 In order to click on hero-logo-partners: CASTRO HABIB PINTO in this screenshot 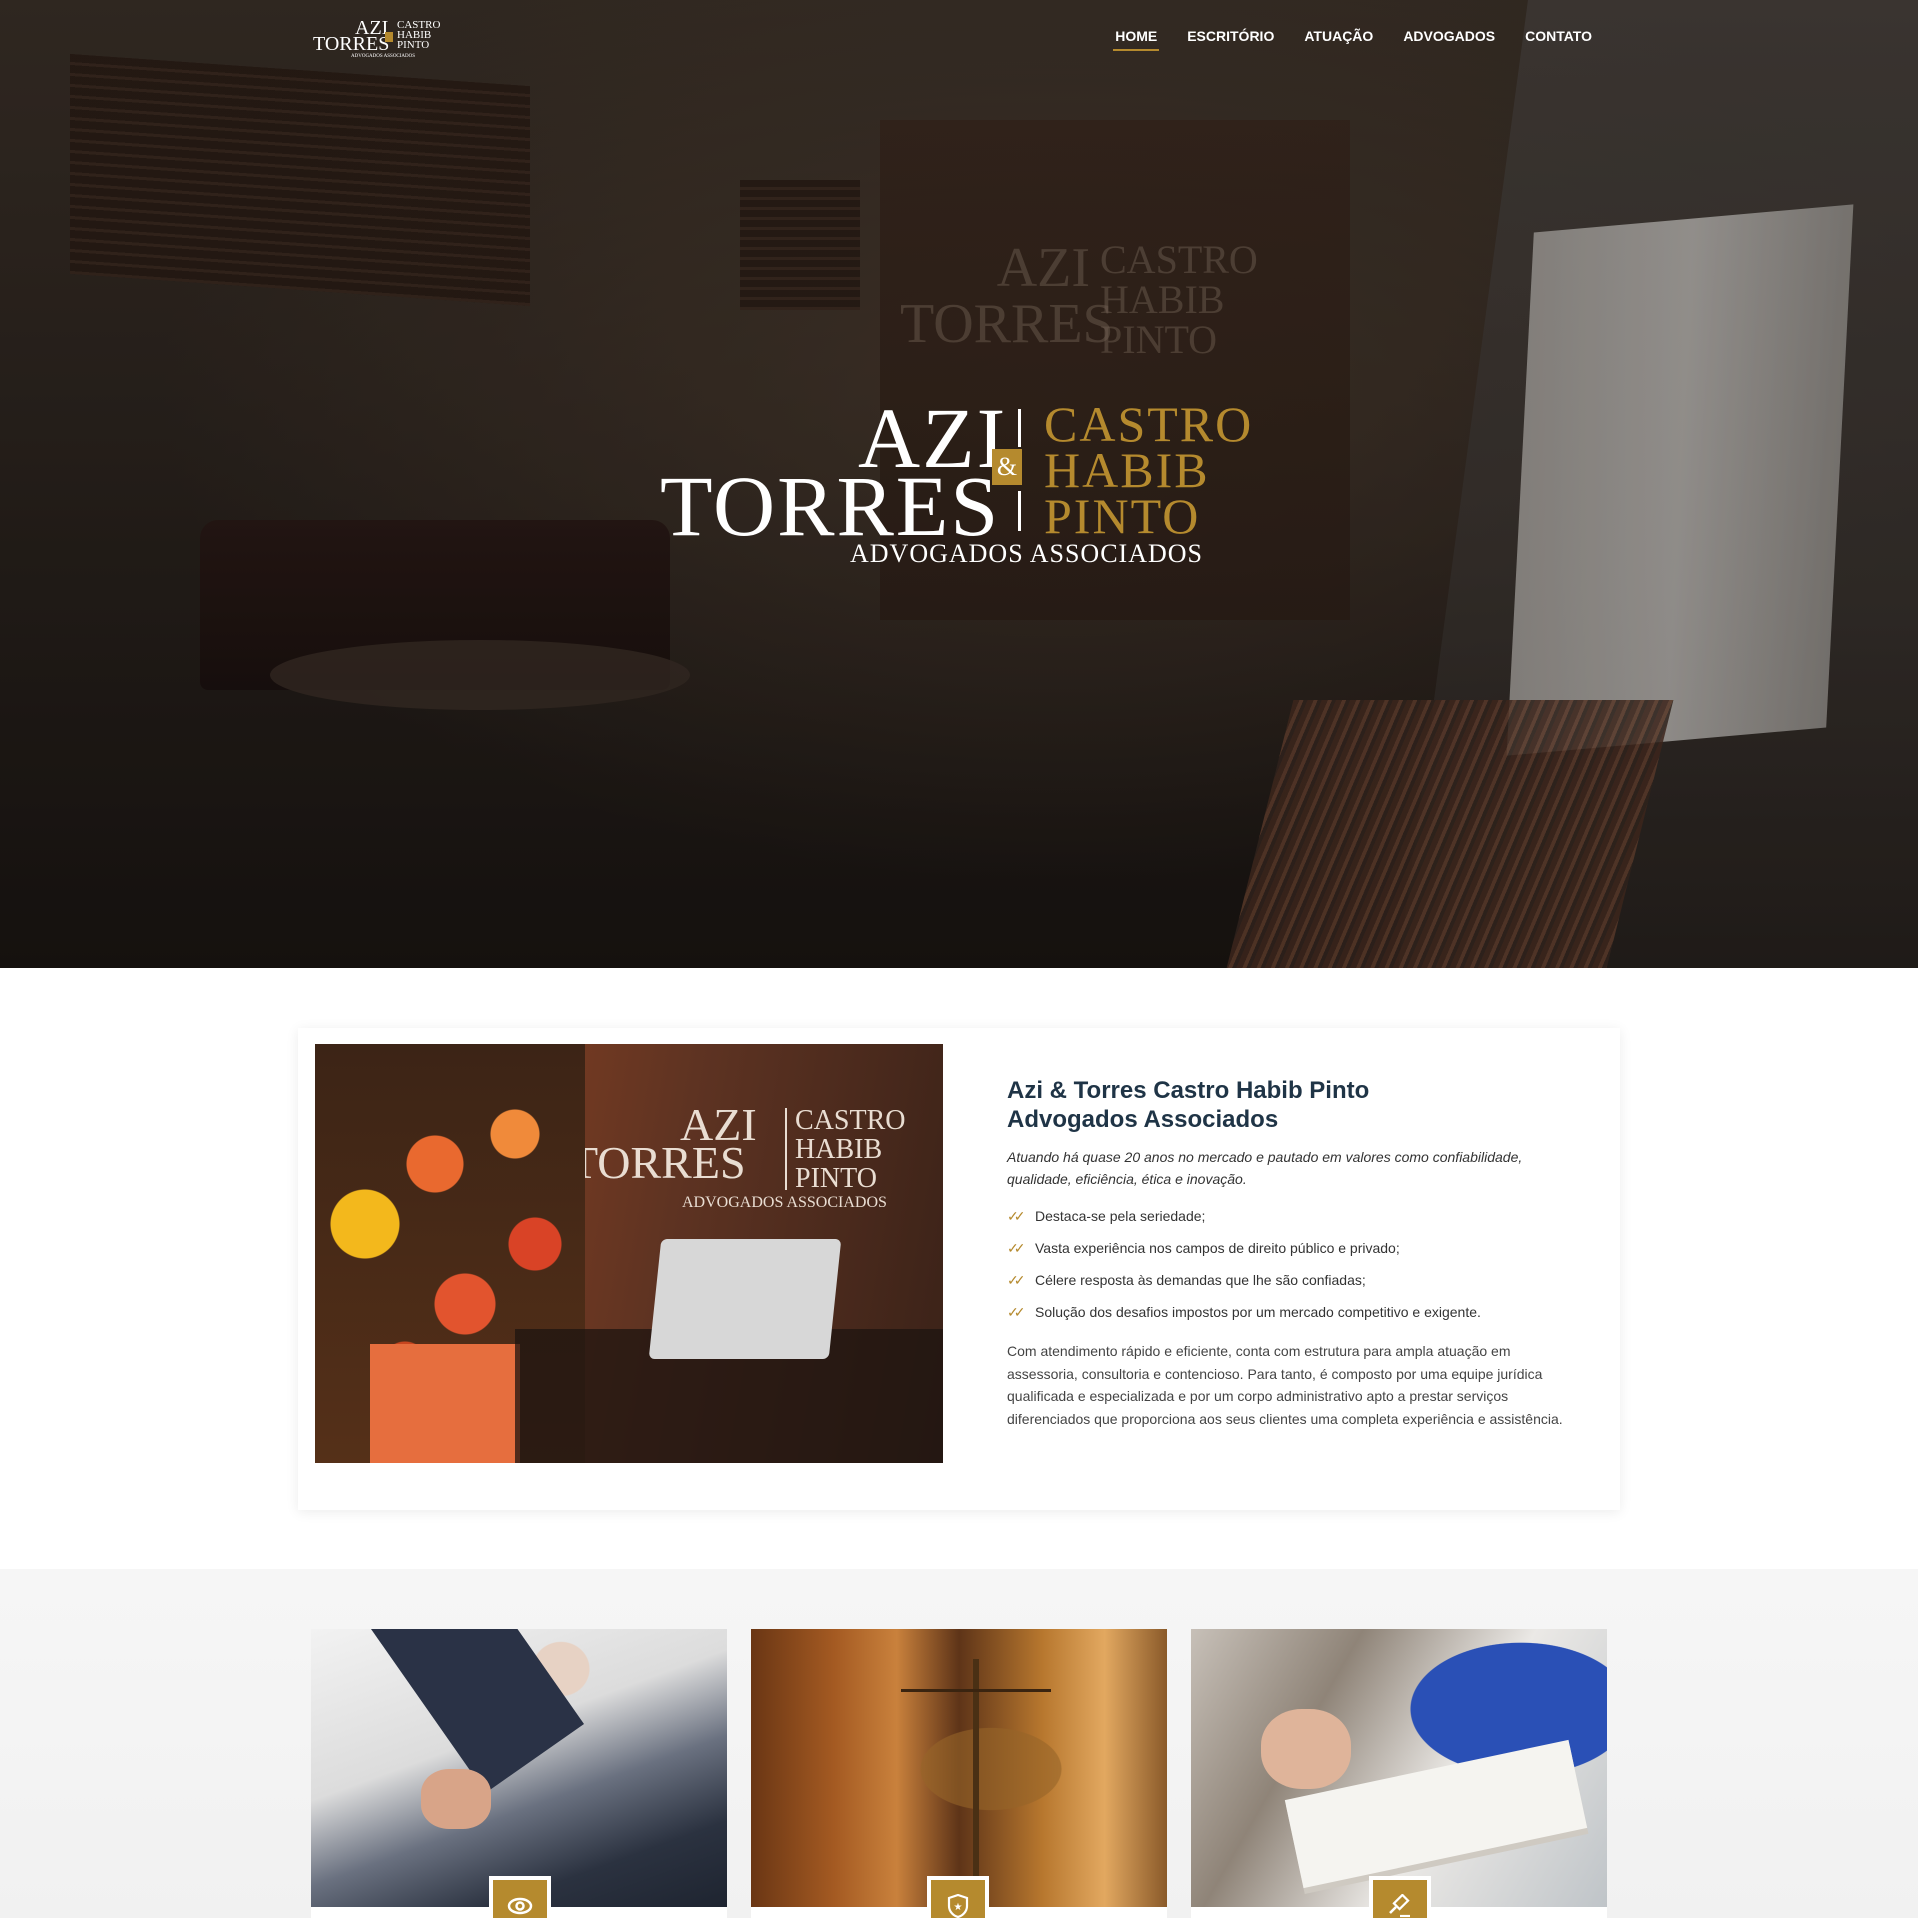, I will do `click(1149, 470)`.